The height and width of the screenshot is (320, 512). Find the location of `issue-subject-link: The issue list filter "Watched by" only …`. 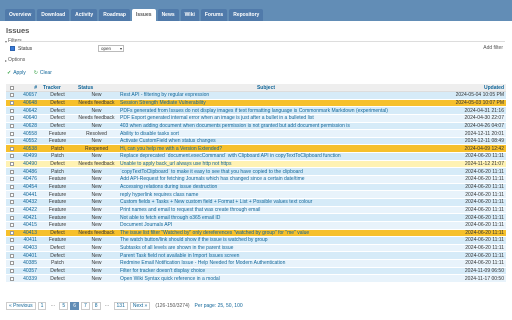

issue-subject-link: The issue list filter "Watched by" only … is located at coordinates (265, 233).